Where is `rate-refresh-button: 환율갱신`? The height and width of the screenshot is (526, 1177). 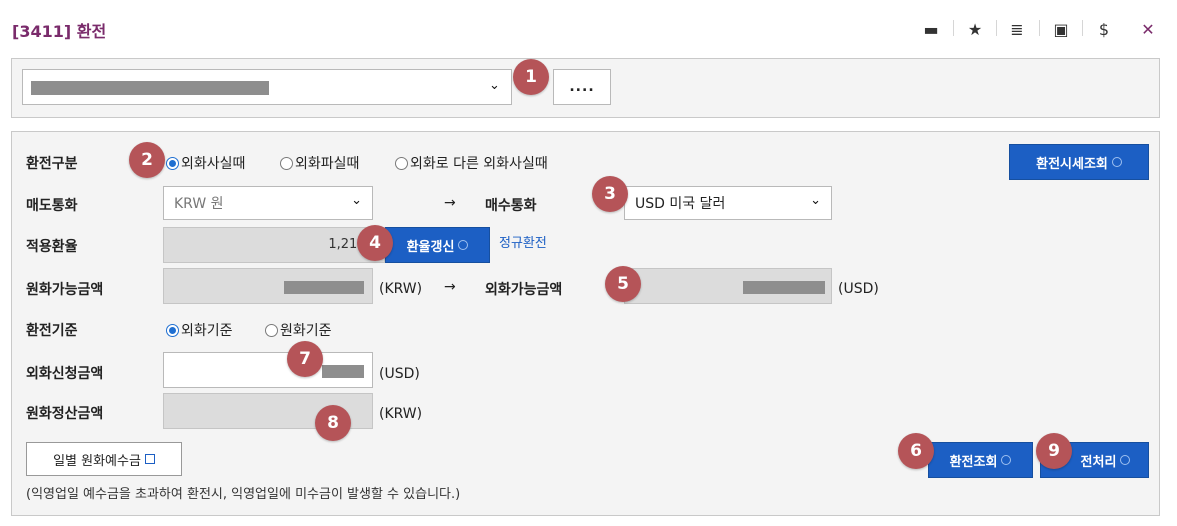
rate-refresh-button: 환율갱신 is located at coordinates (437, 245).